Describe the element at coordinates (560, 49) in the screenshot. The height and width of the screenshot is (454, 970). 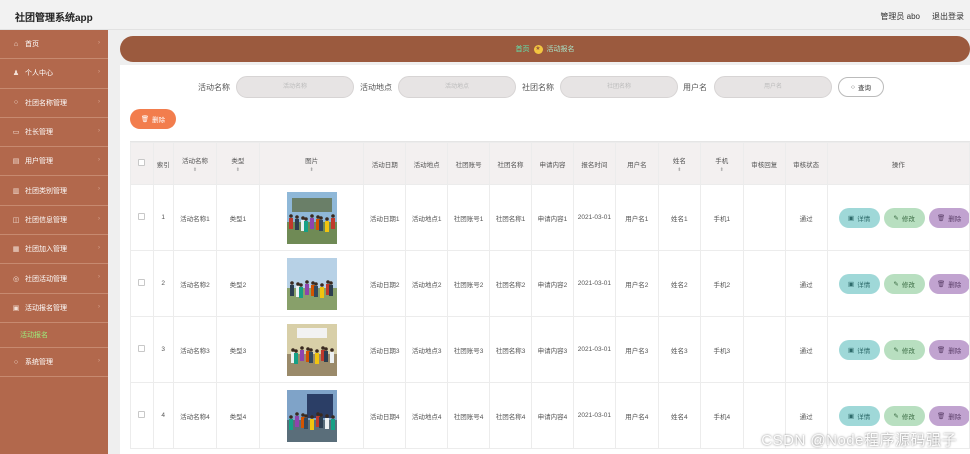
I see `breadcrumb-current: 活动报名` at that location.